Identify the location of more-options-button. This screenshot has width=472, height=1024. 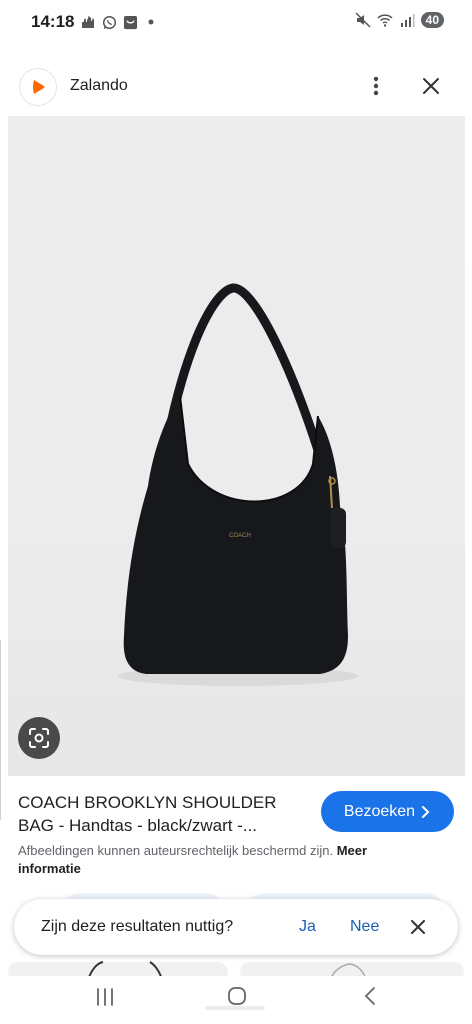
(376, 86).